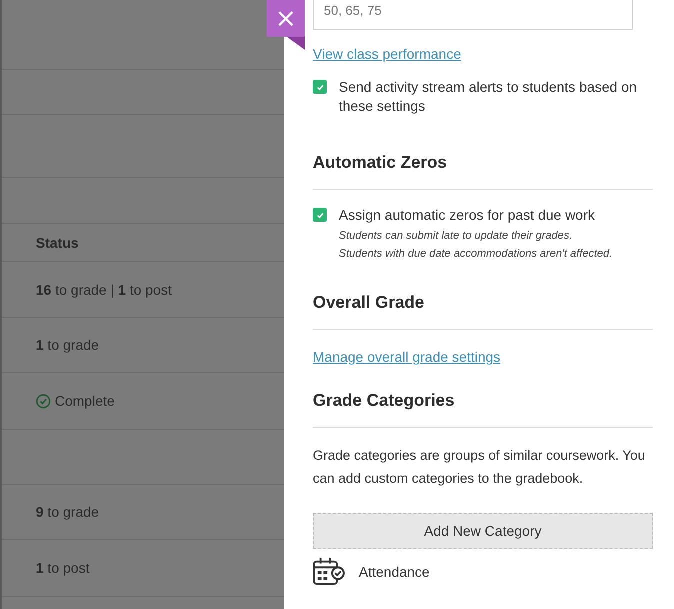  What do you see at coordinates (68, 345) in the screenshot?
I see `status-text: 1 to grade` at bounding box center [68, 345].